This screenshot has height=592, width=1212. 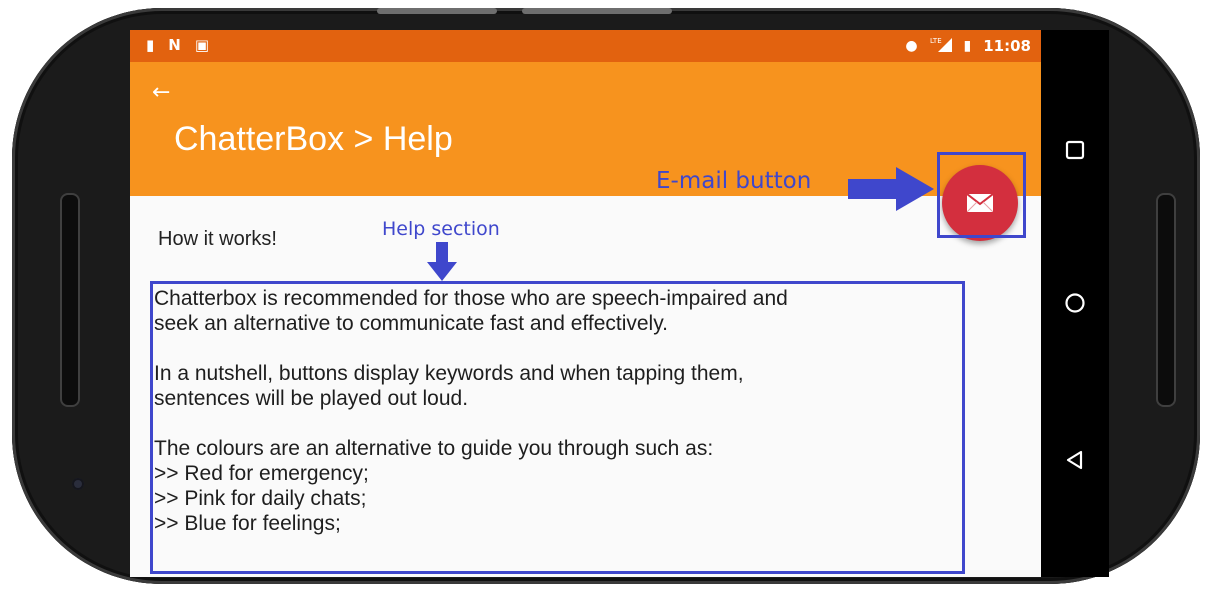 What do you see at coordinates (734, 181) in the screenshot?
I see `email-button-label: E-mail button` at bounding box center [734, 181].